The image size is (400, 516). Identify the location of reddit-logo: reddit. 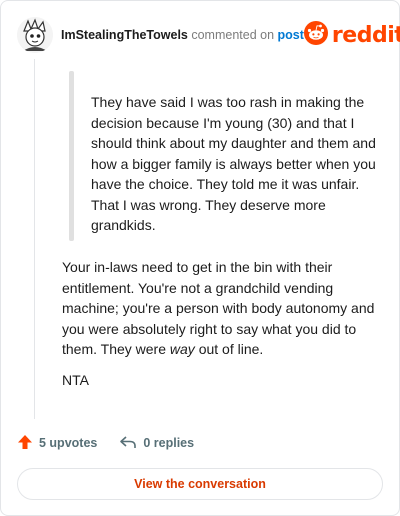
(351, 35).